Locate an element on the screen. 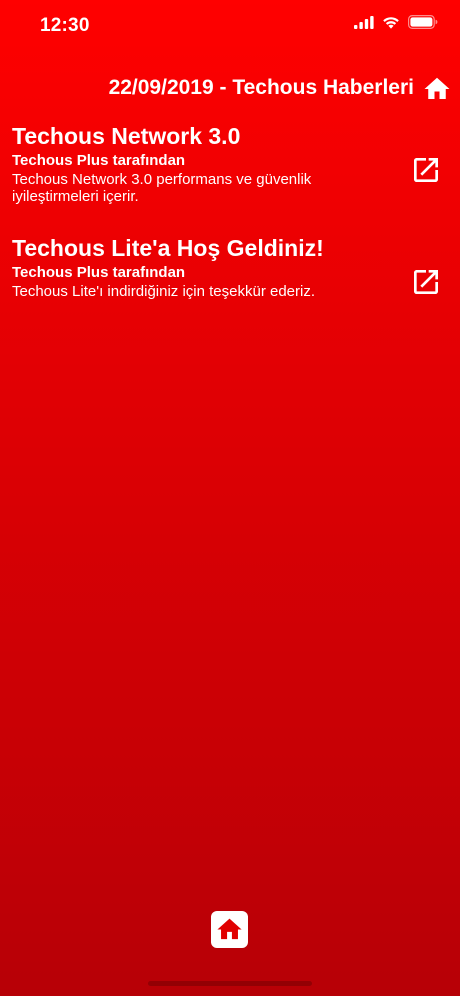  status-time: 12:30 is located at coordinates (65, 25).